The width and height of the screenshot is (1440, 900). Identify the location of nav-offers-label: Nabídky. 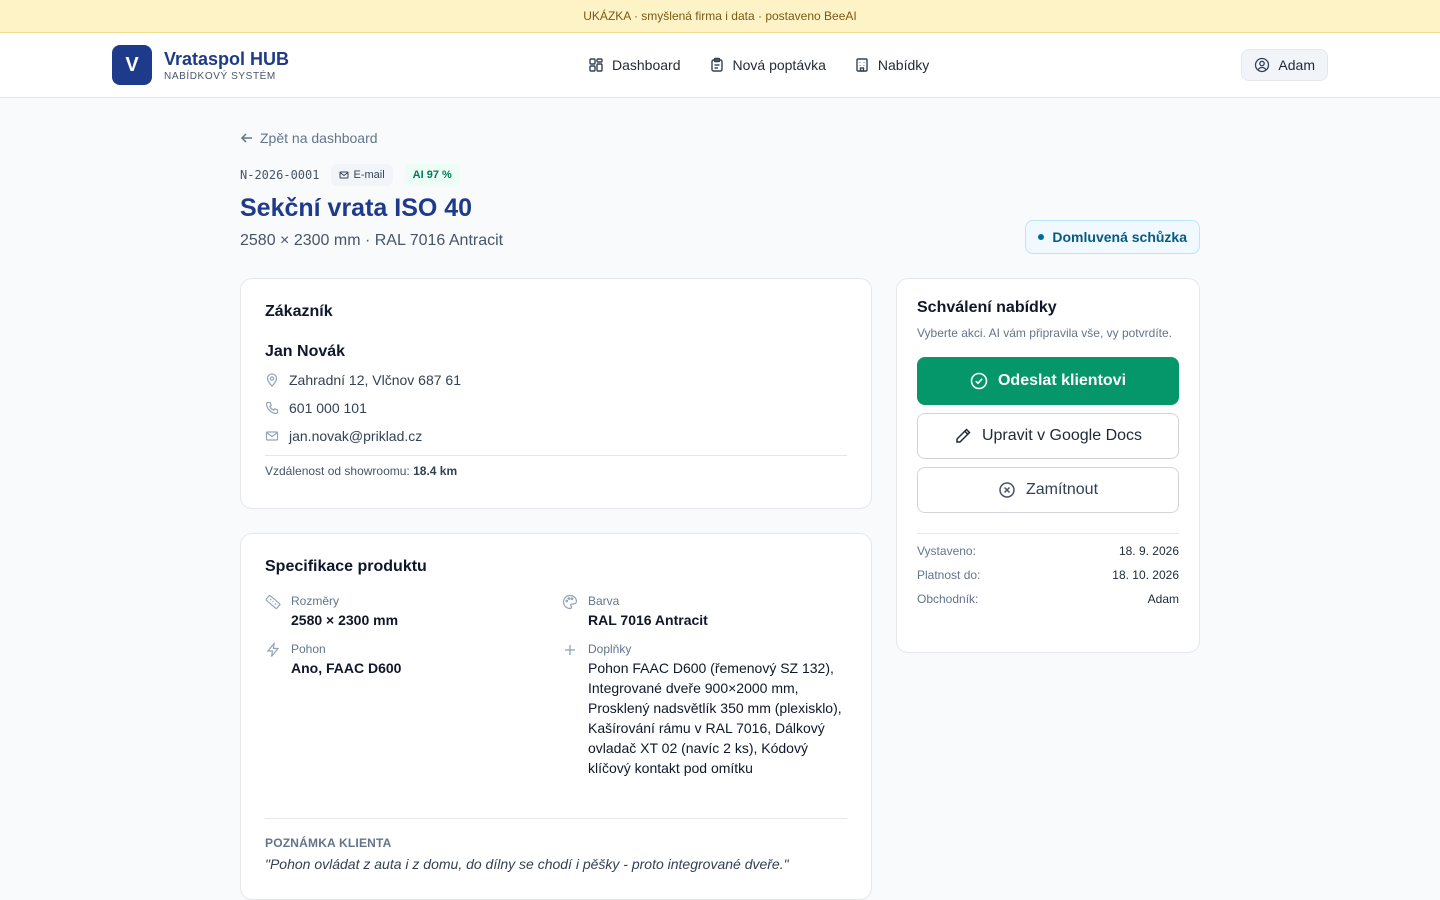
(903, 65).